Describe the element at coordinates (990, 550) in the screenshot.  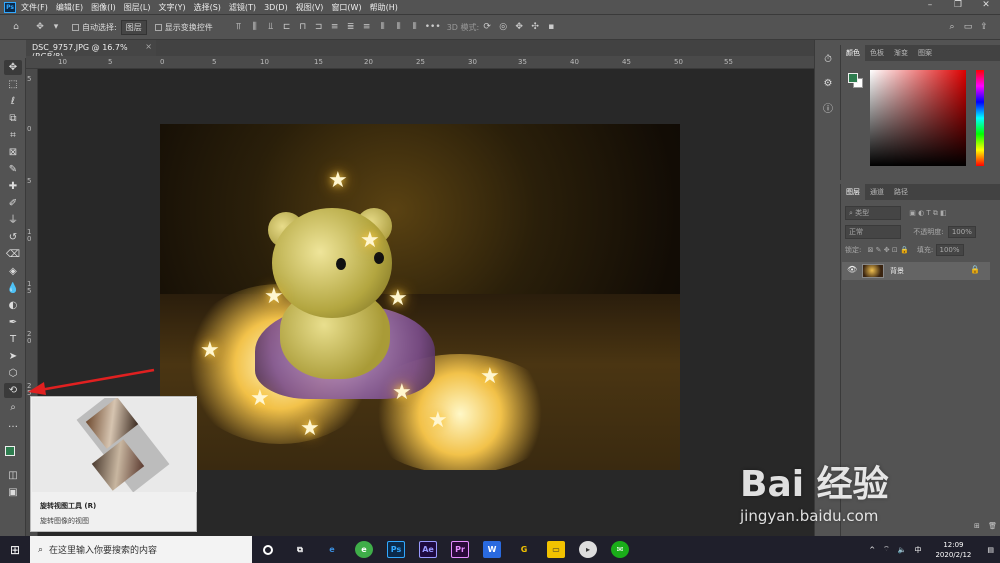
I see `notification-icon: ▤` at that location.